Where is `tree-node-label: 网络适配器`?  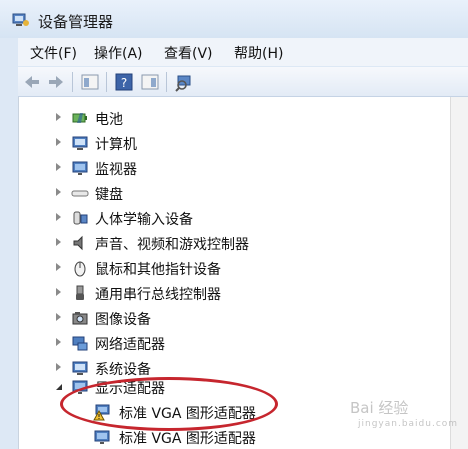 tree-node-label: 网络适配器 is located at coordinates (130, 345).